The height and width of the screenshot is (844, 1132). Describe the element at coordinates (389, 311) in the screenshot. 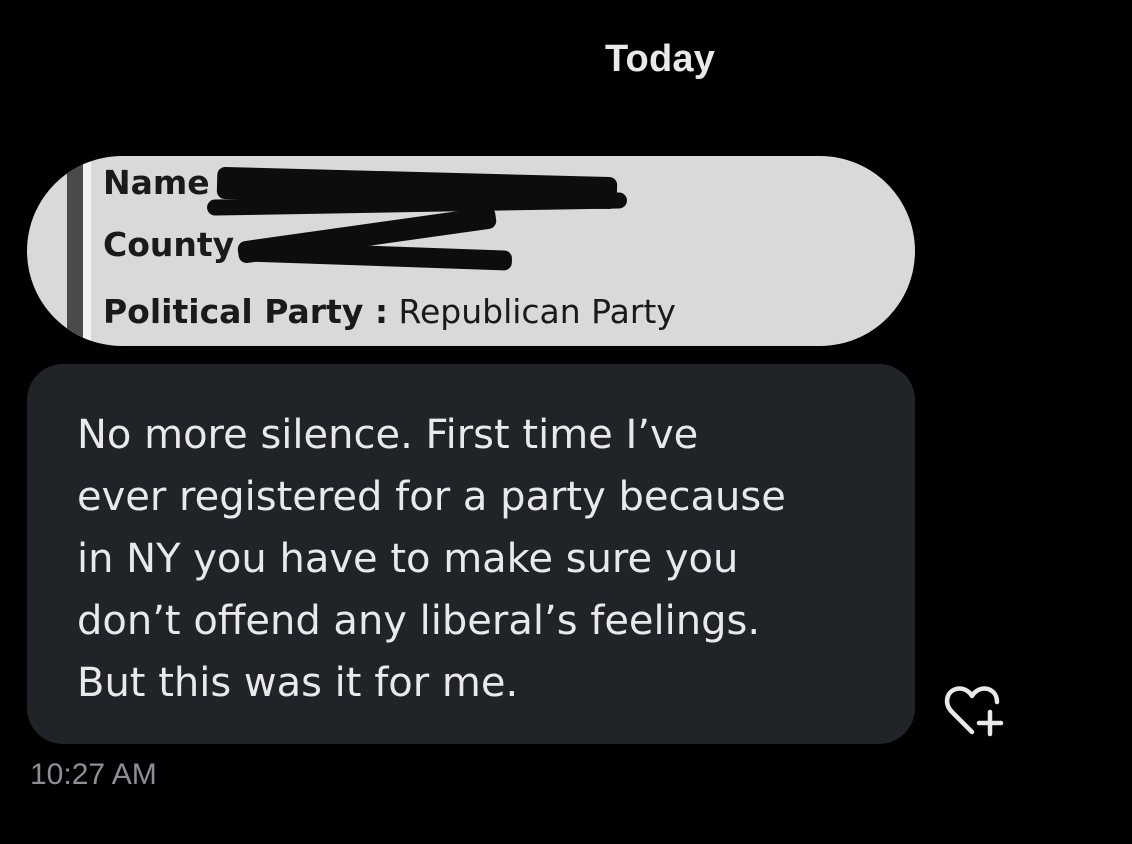

I see `form-line-party: Political Party : Republican Party` at that location.